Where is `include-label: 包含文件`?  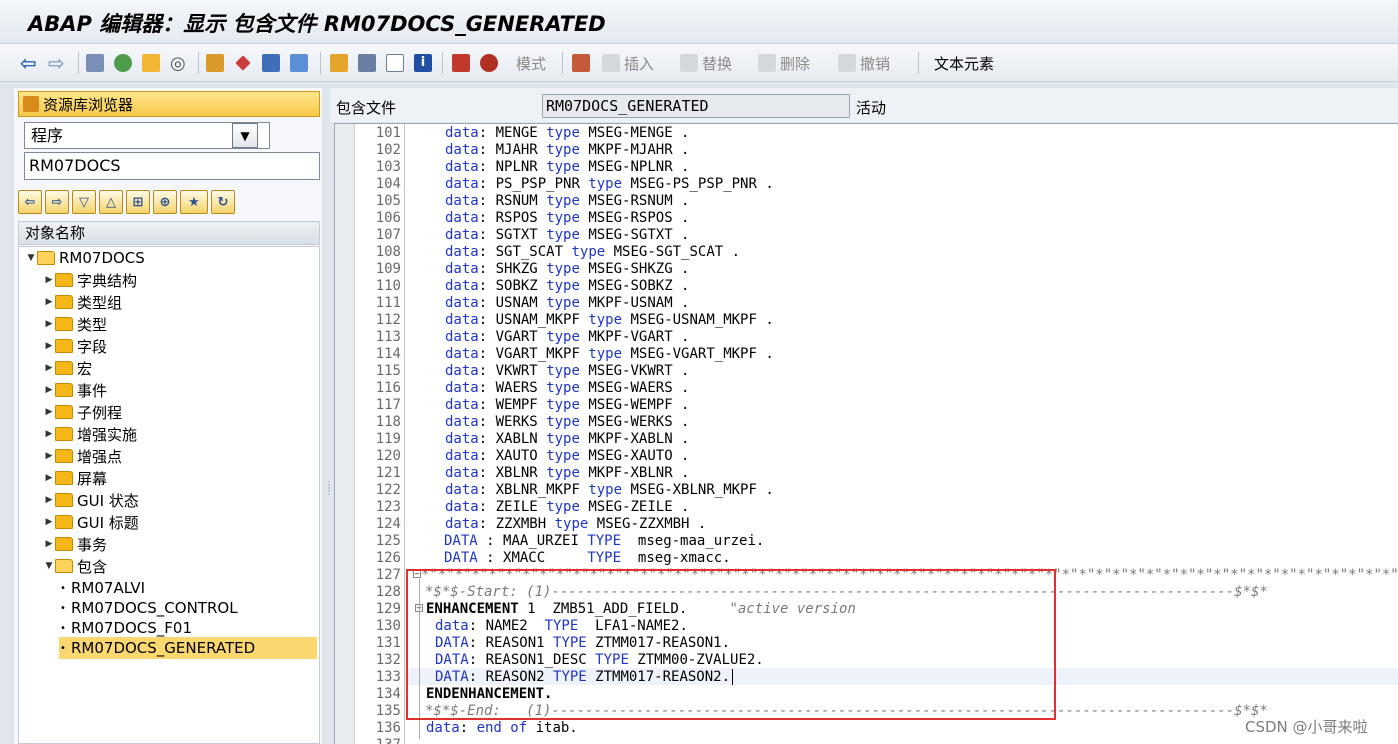 include-label: 包含文件 is located at coordinates (366, 108).